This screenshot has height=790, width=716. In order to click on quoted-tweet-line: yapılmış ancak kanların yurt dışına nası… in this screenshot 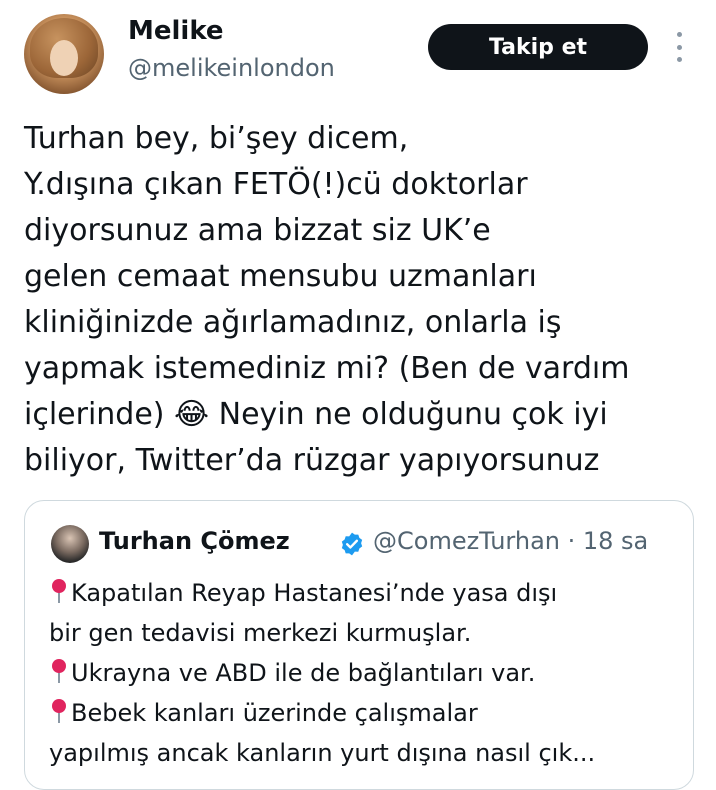, I will do `click(369, 753)`.